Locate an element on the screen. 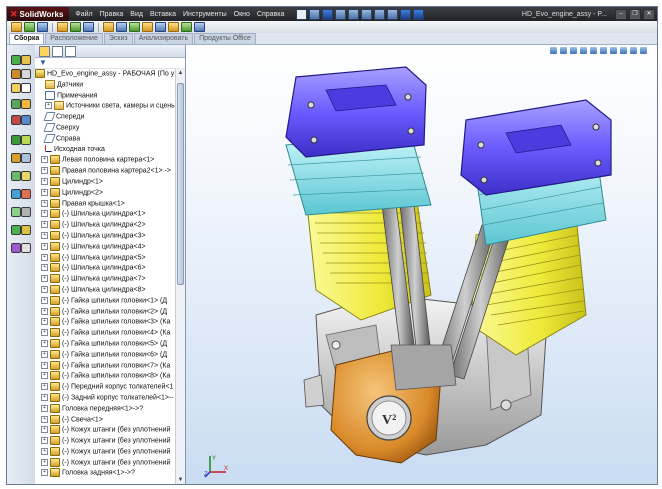 This screenshot has height=489, width=662. move-component-icon is located at coordinates (75, 27).